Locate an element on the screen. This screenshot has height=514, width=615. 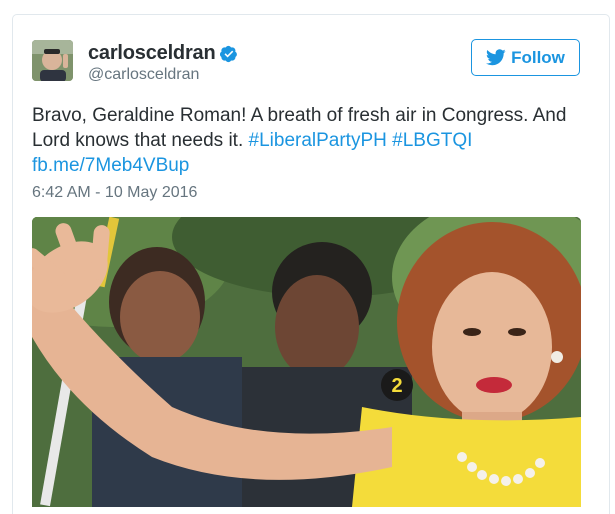
hashtag-lbgtqi-link: #LBGTQI is located at coordinates (432, 140).